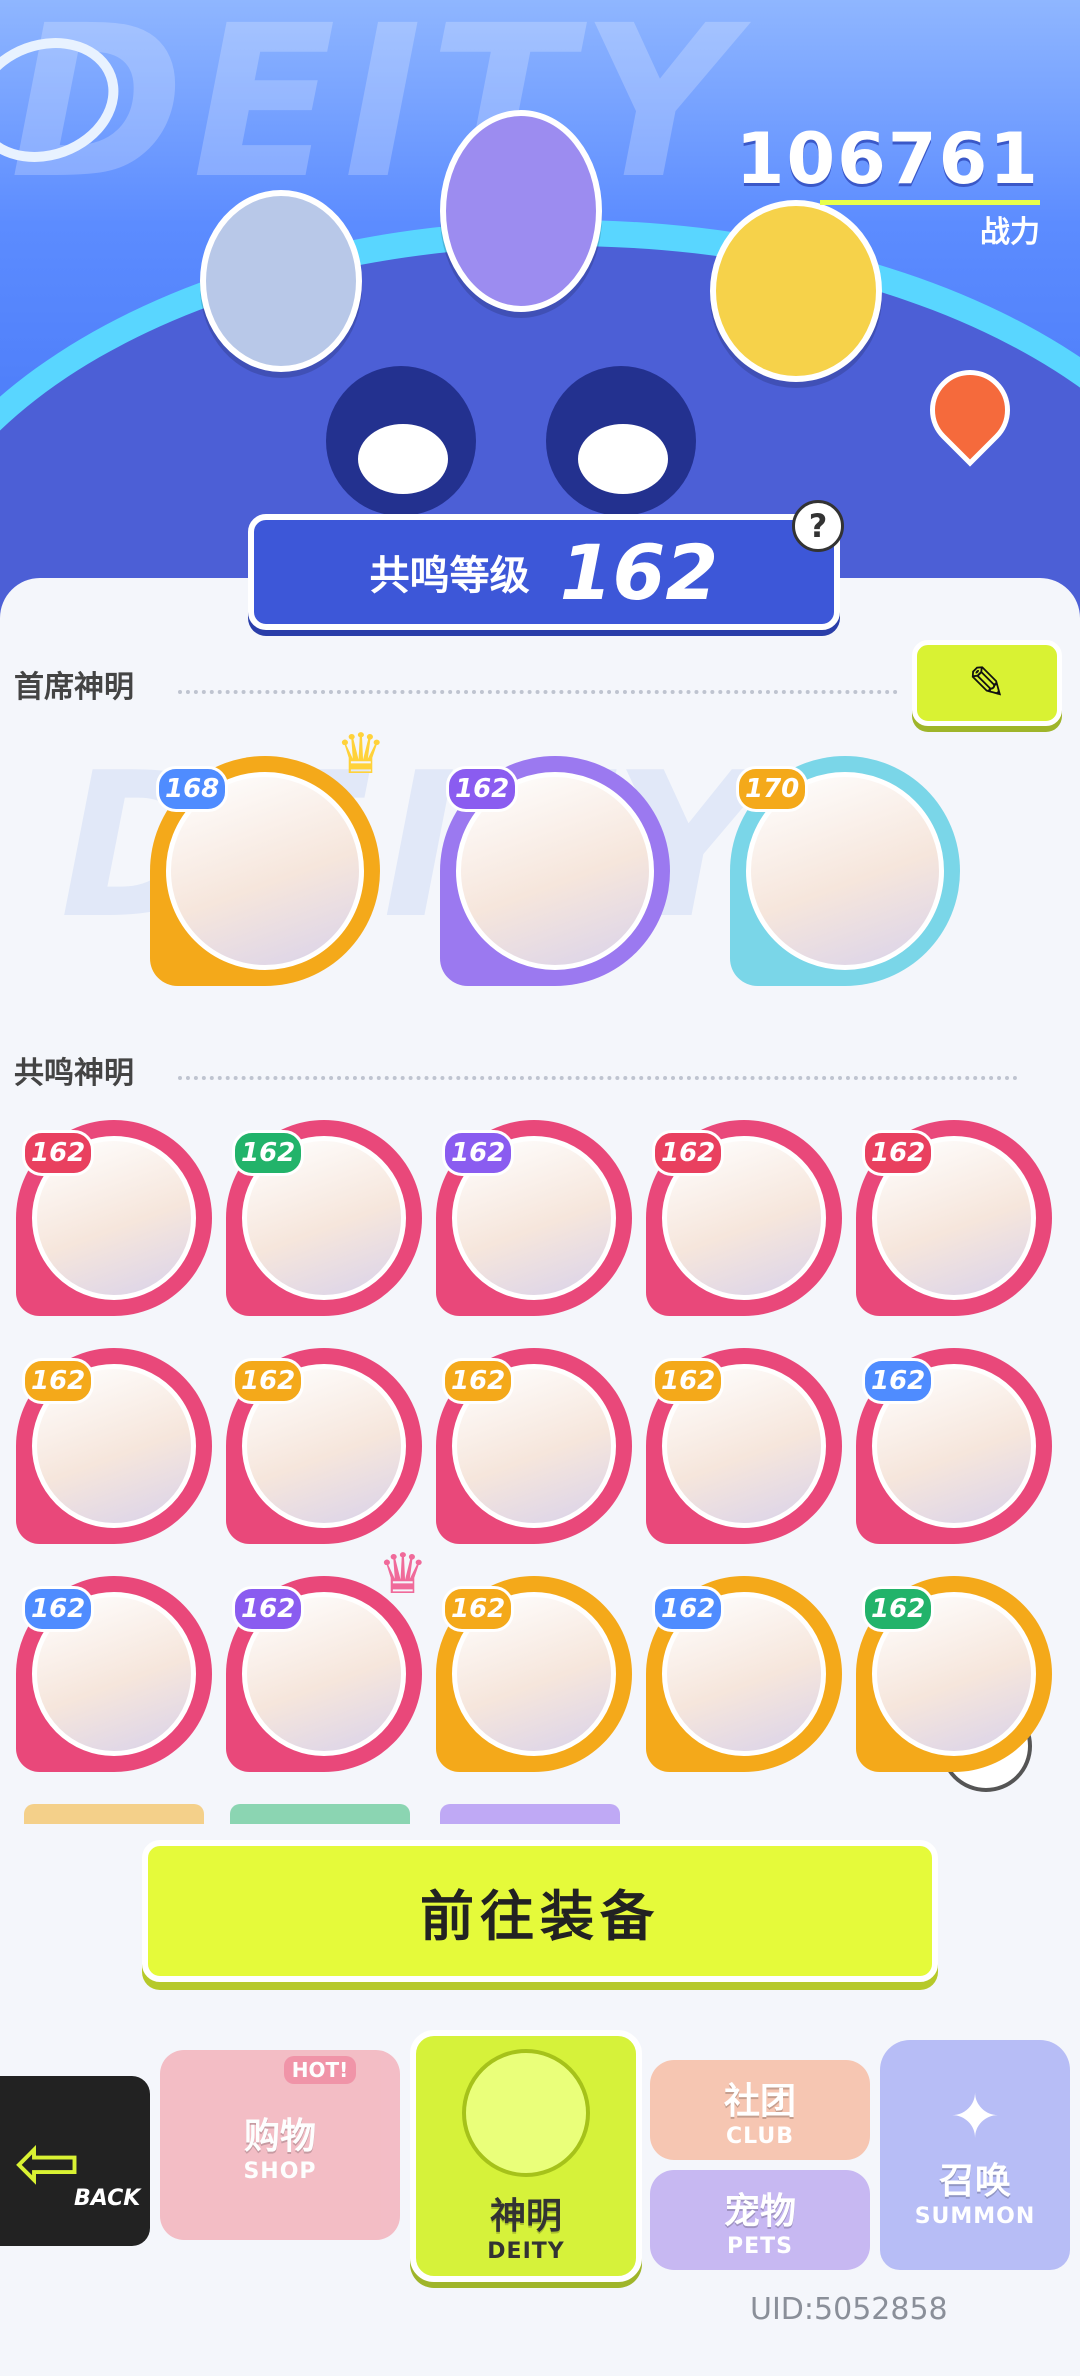  I want to click on nav-club-label: 社团, so click(759, 2101).